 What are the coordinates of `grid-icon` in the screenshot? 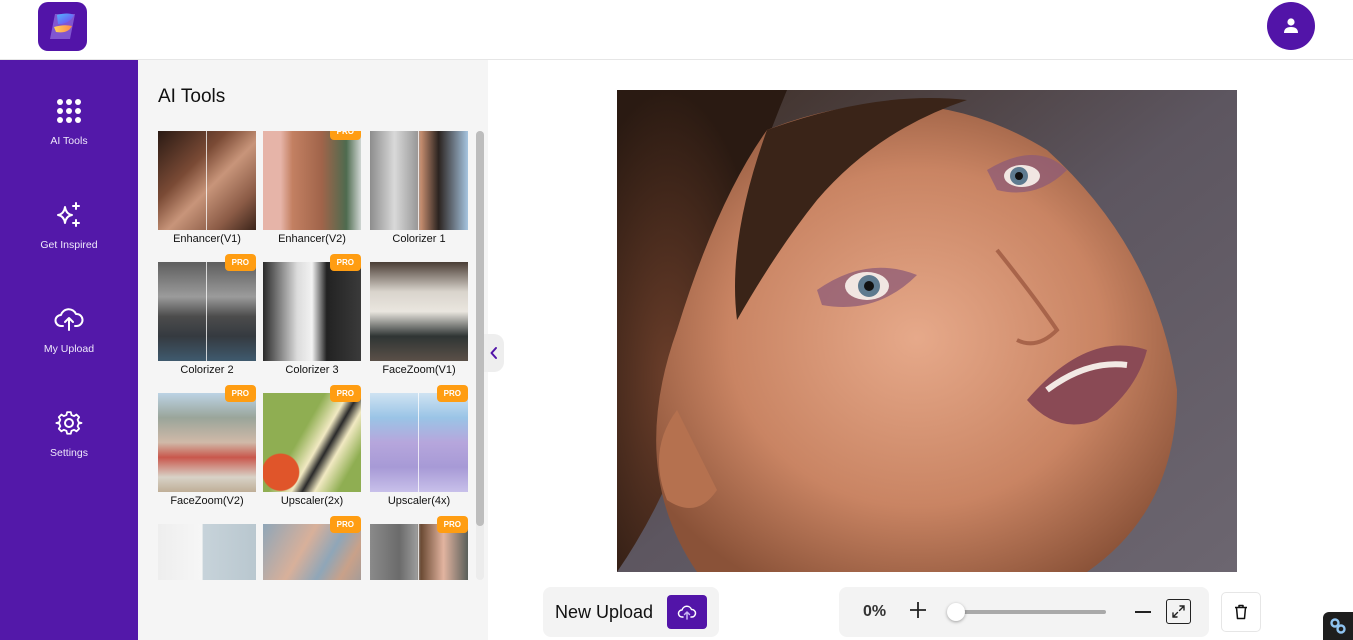 It's located at (69, 111).